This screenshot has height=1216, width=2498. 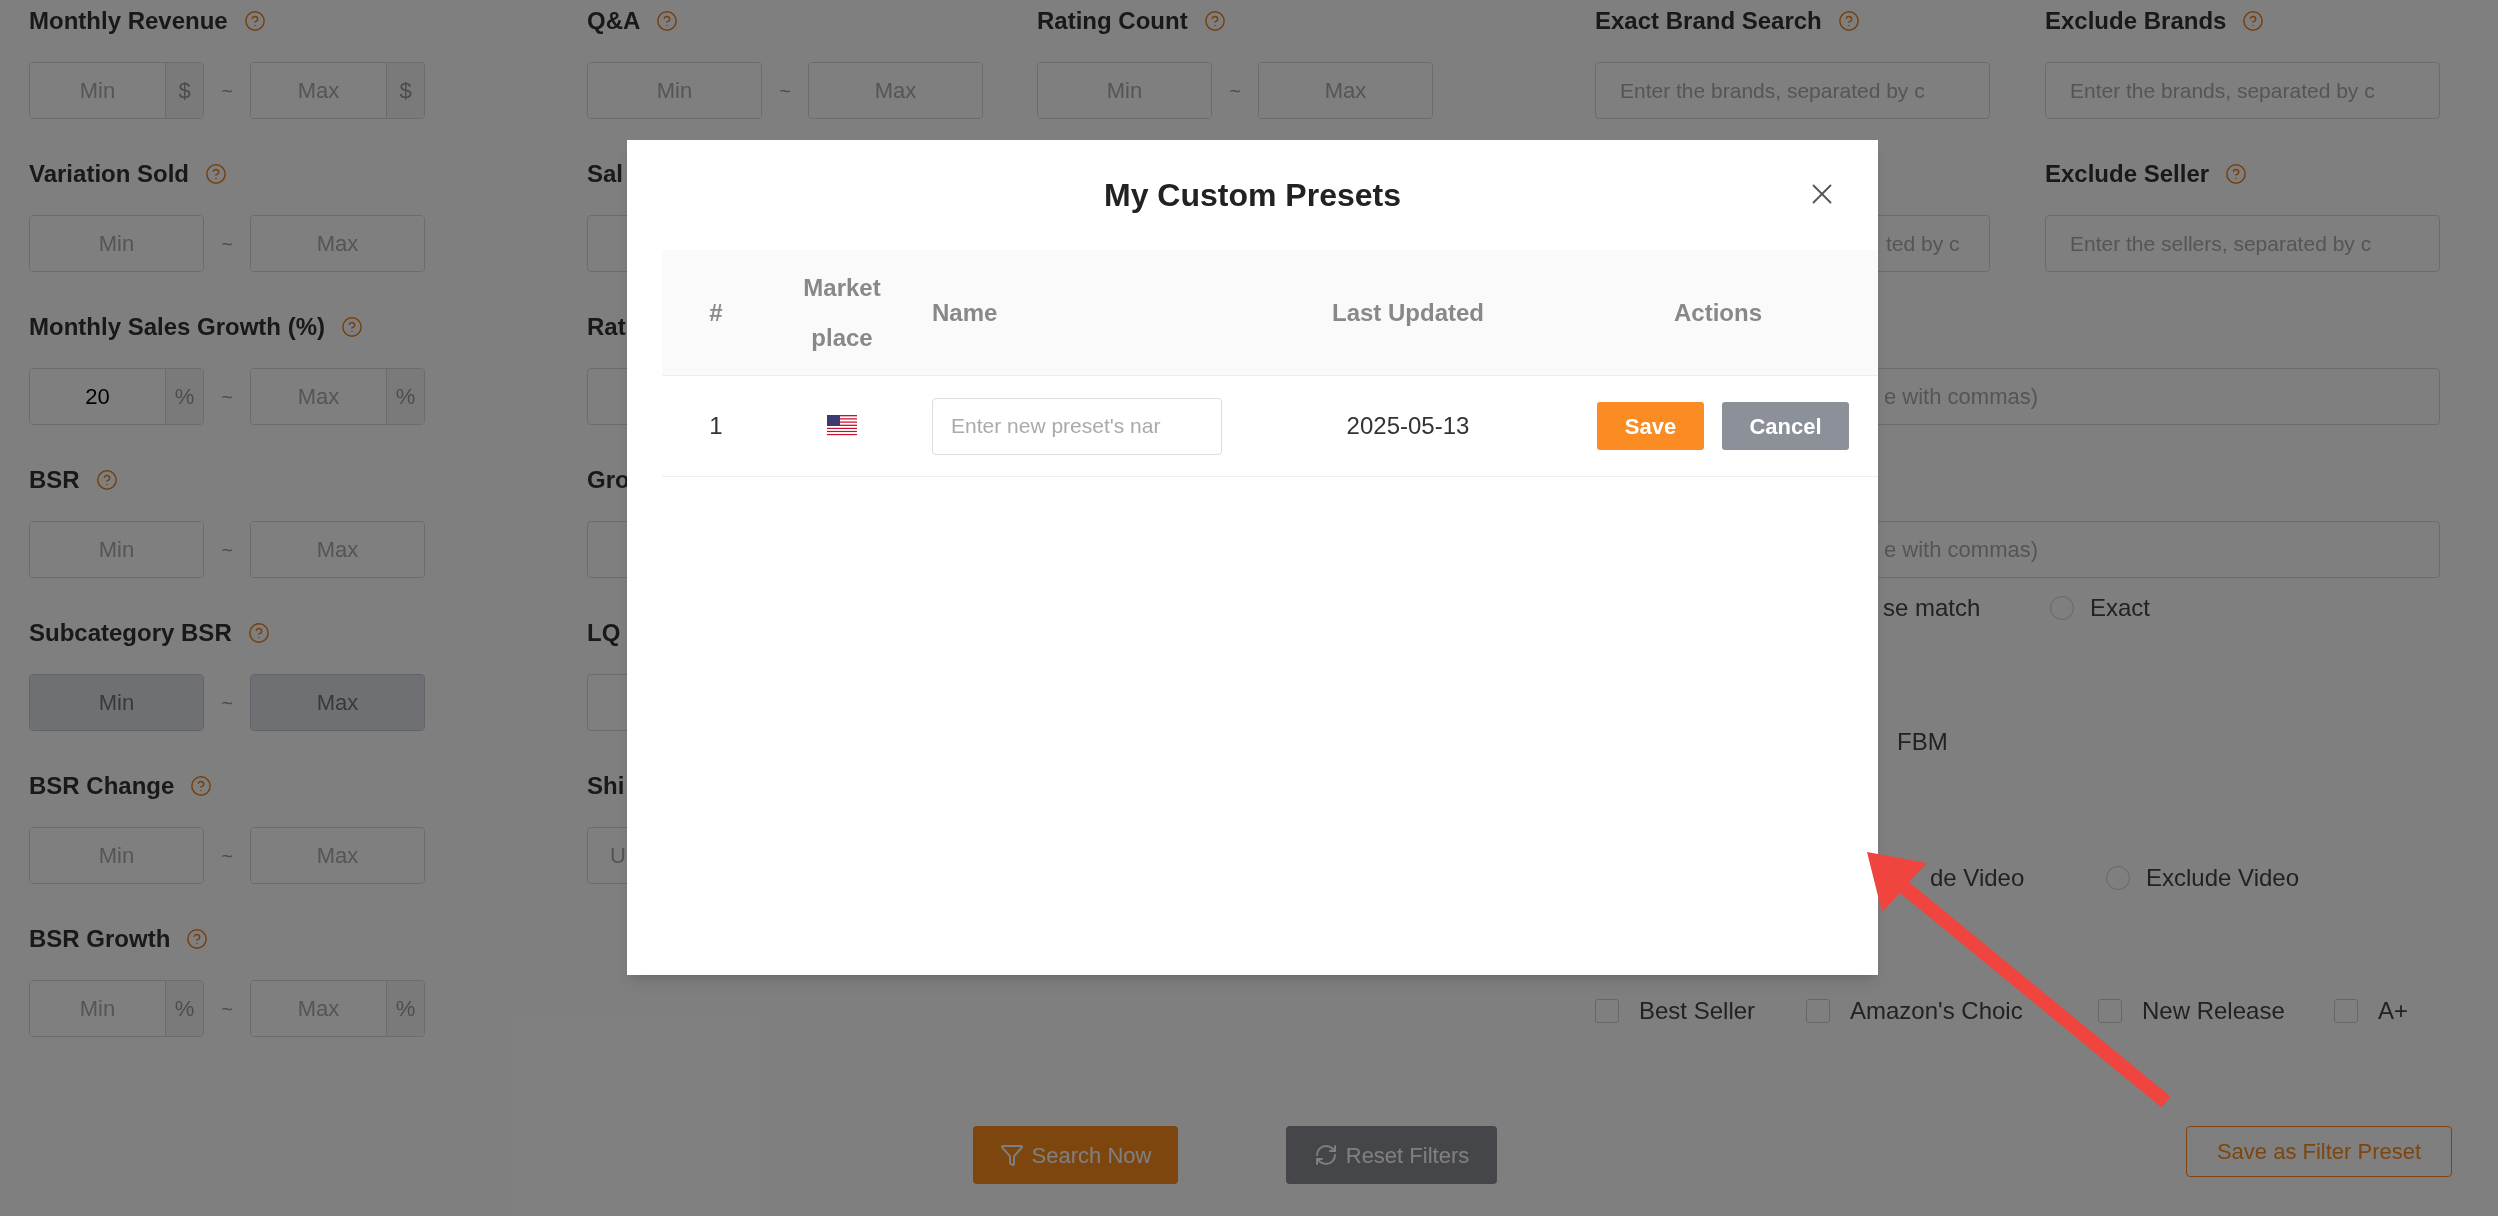 I want to click on save-button: Save, so click(x=1650, y=426).